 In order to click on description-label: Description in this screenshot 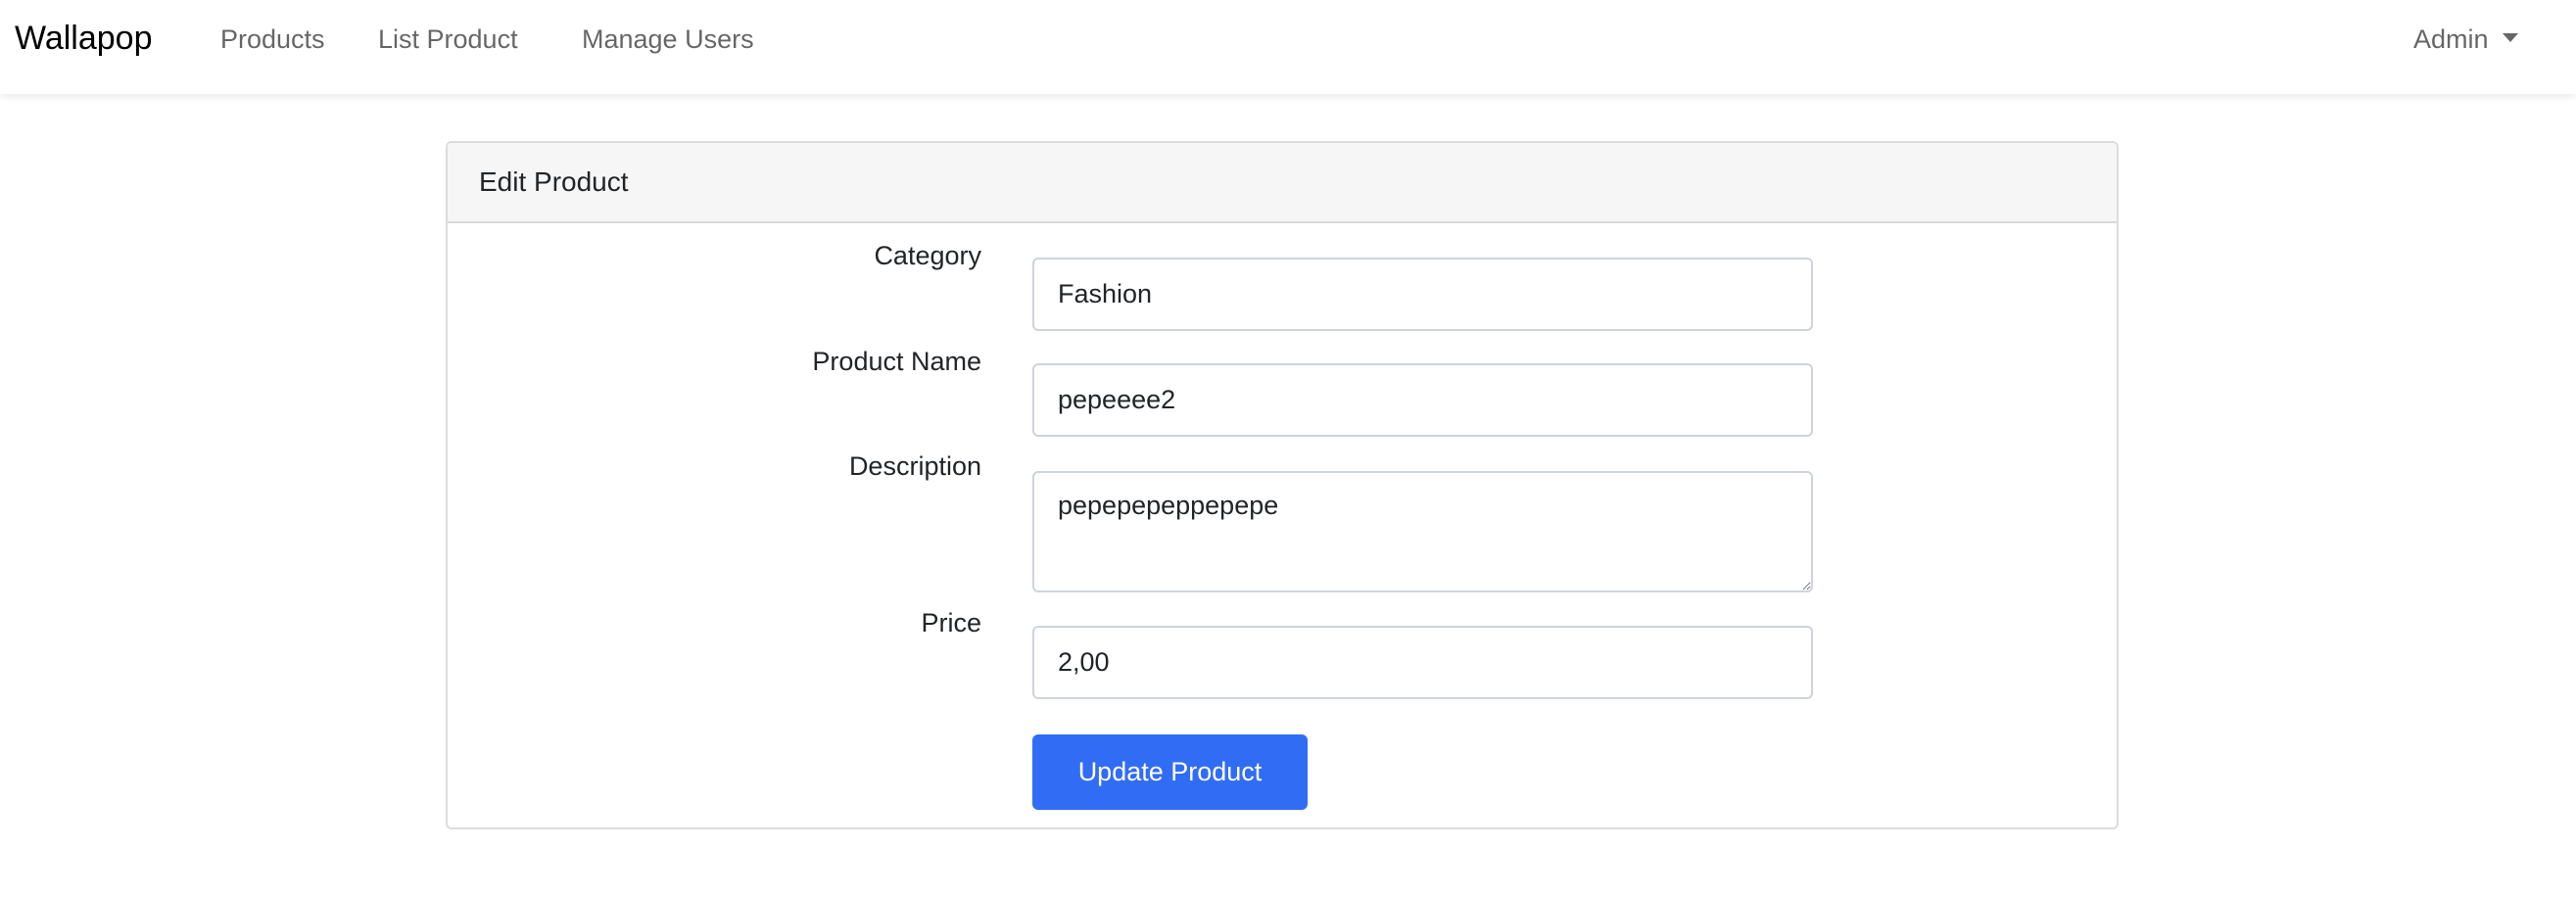, I will do `click(914, 466)`.